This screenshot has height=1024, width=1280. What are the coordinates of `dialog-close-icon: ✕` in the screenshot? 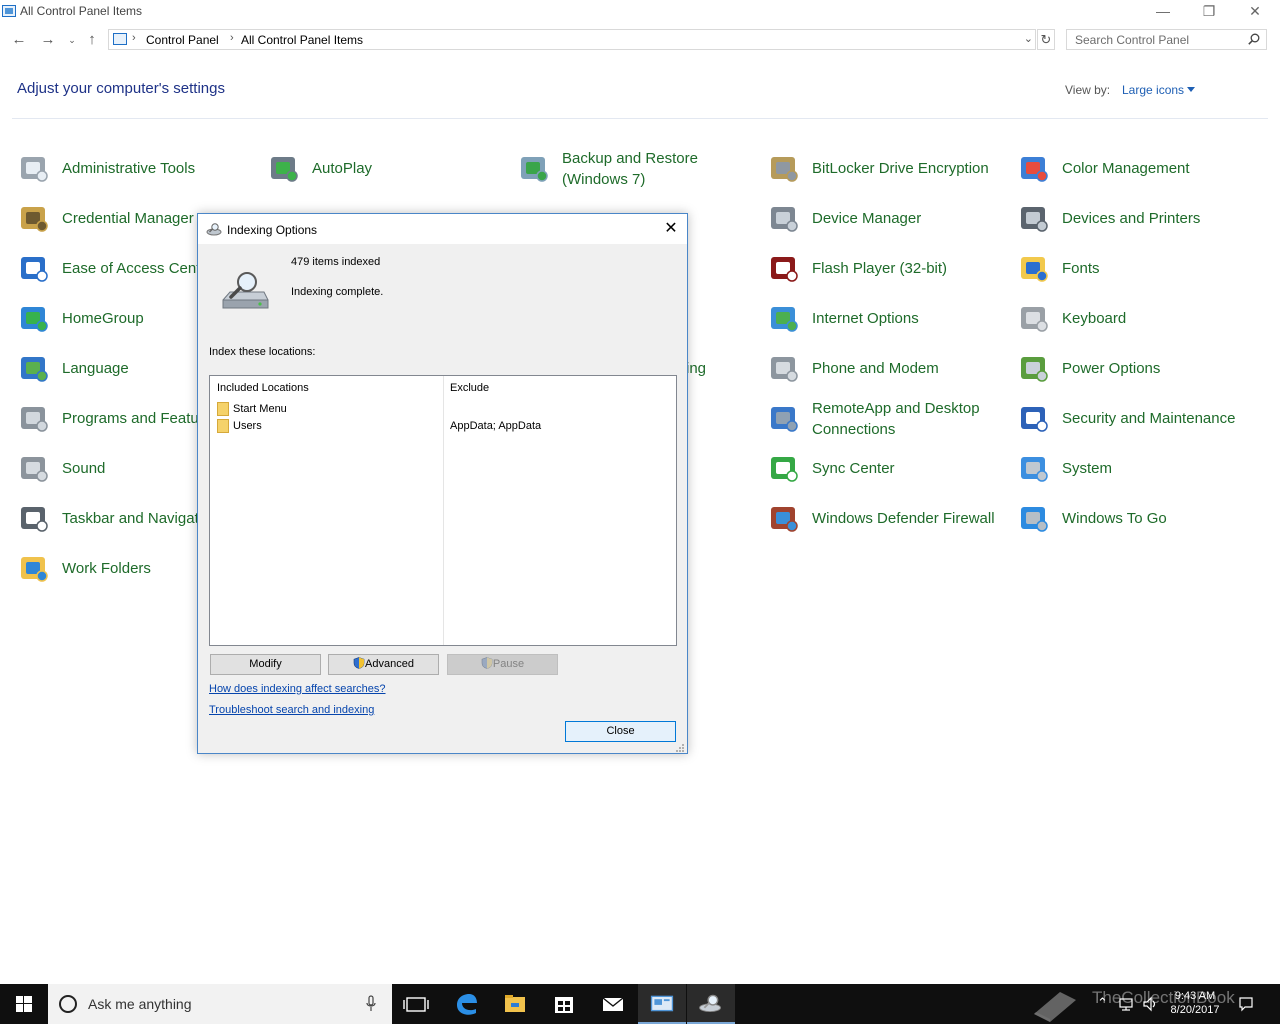 It's located at (671, 229).